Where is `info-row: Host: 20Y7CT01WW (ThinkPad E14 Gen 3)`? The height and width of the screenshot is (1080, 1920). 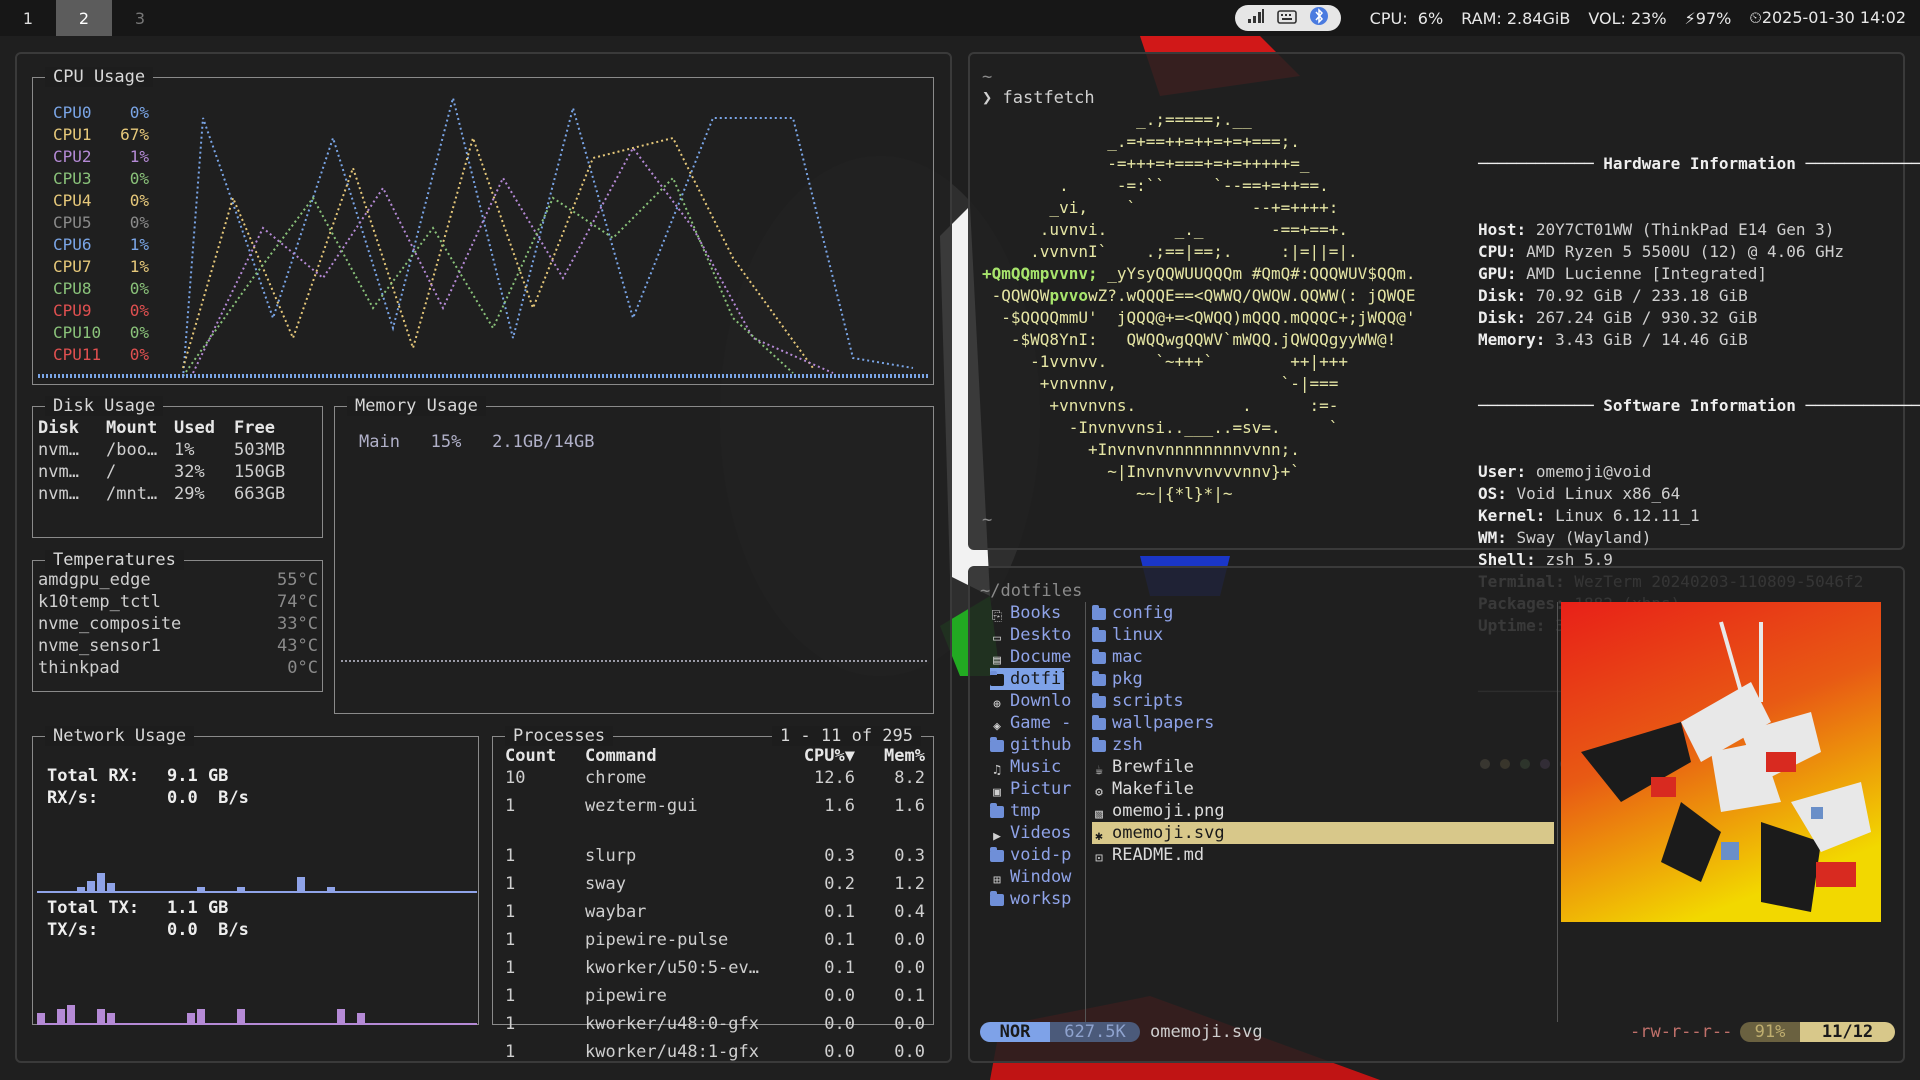
info-row: Host: 20Y7CT01WW (ThinkPad E14 Gen 3) is located at coordinates (1699, 230).